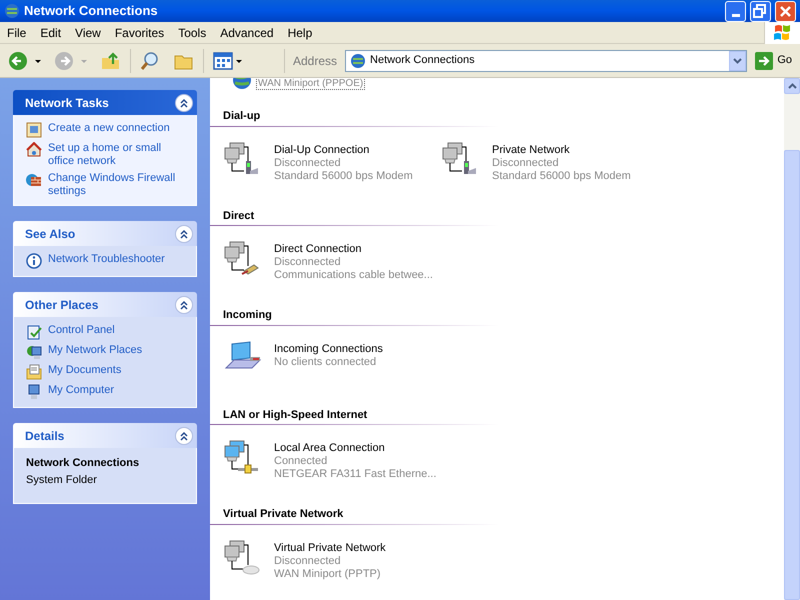 This screenshot has height=600, width=800. I want to click on close-button, so click(785, 11).